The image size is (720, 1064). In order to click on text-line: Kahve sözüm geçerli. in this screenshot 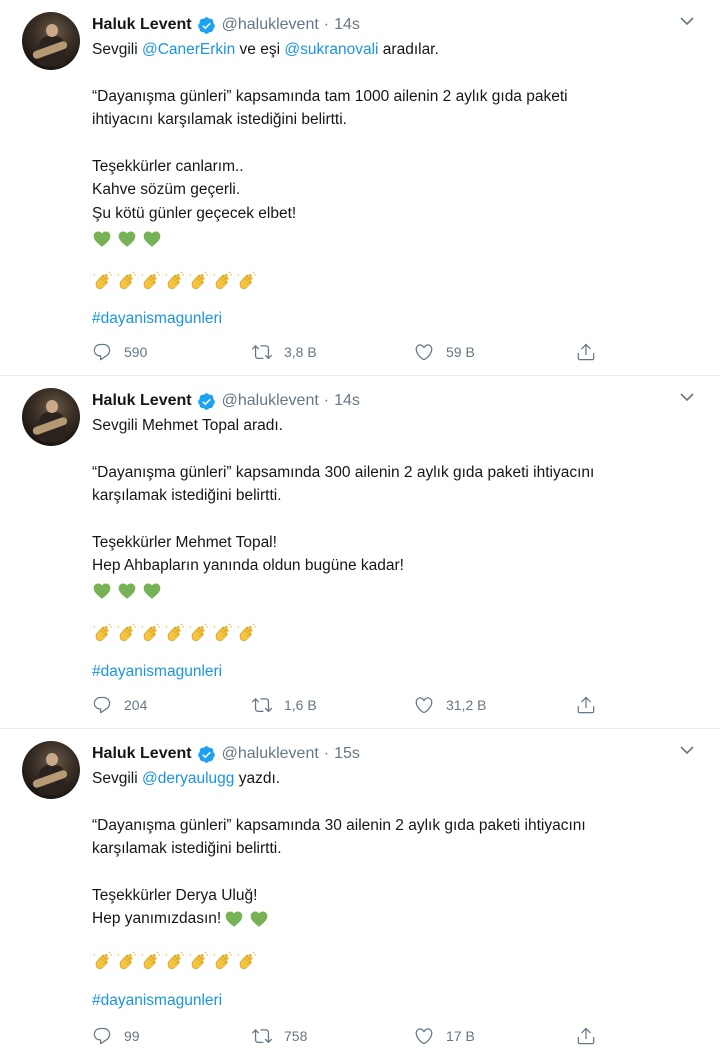, I will do `click(166, 189)`.